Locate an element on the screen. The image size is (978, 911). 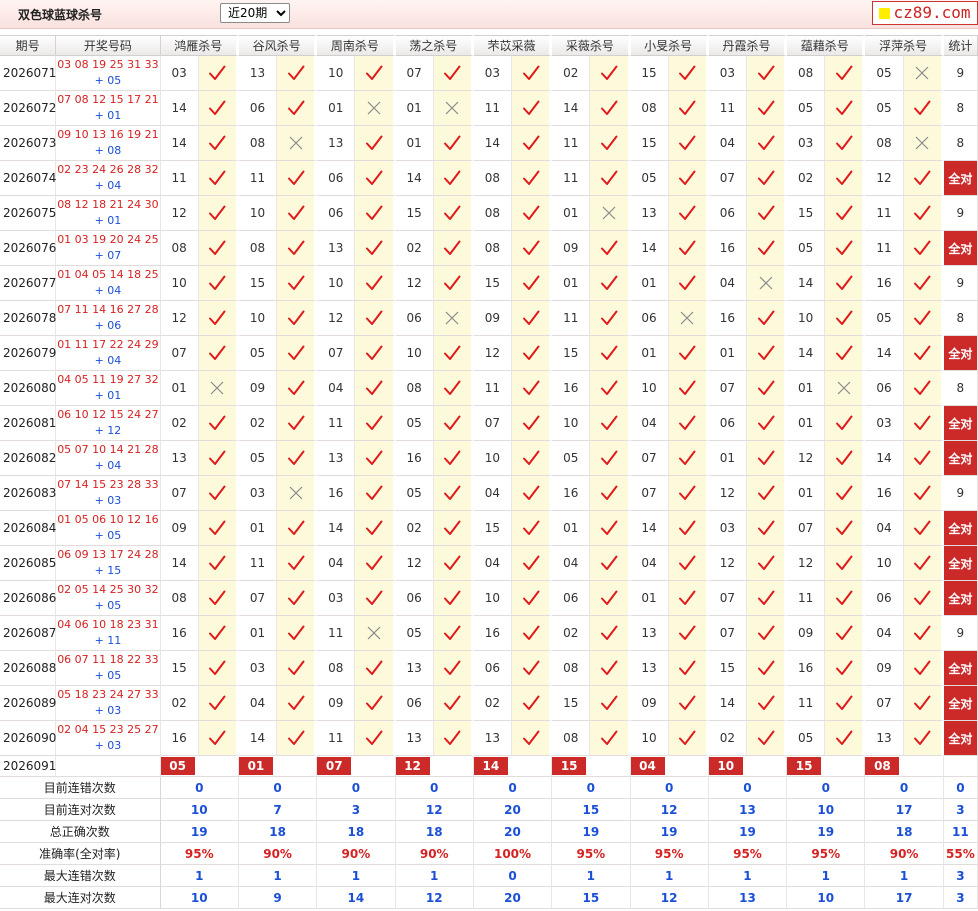
stats-value: 14 is located at coordinates (356, 898).